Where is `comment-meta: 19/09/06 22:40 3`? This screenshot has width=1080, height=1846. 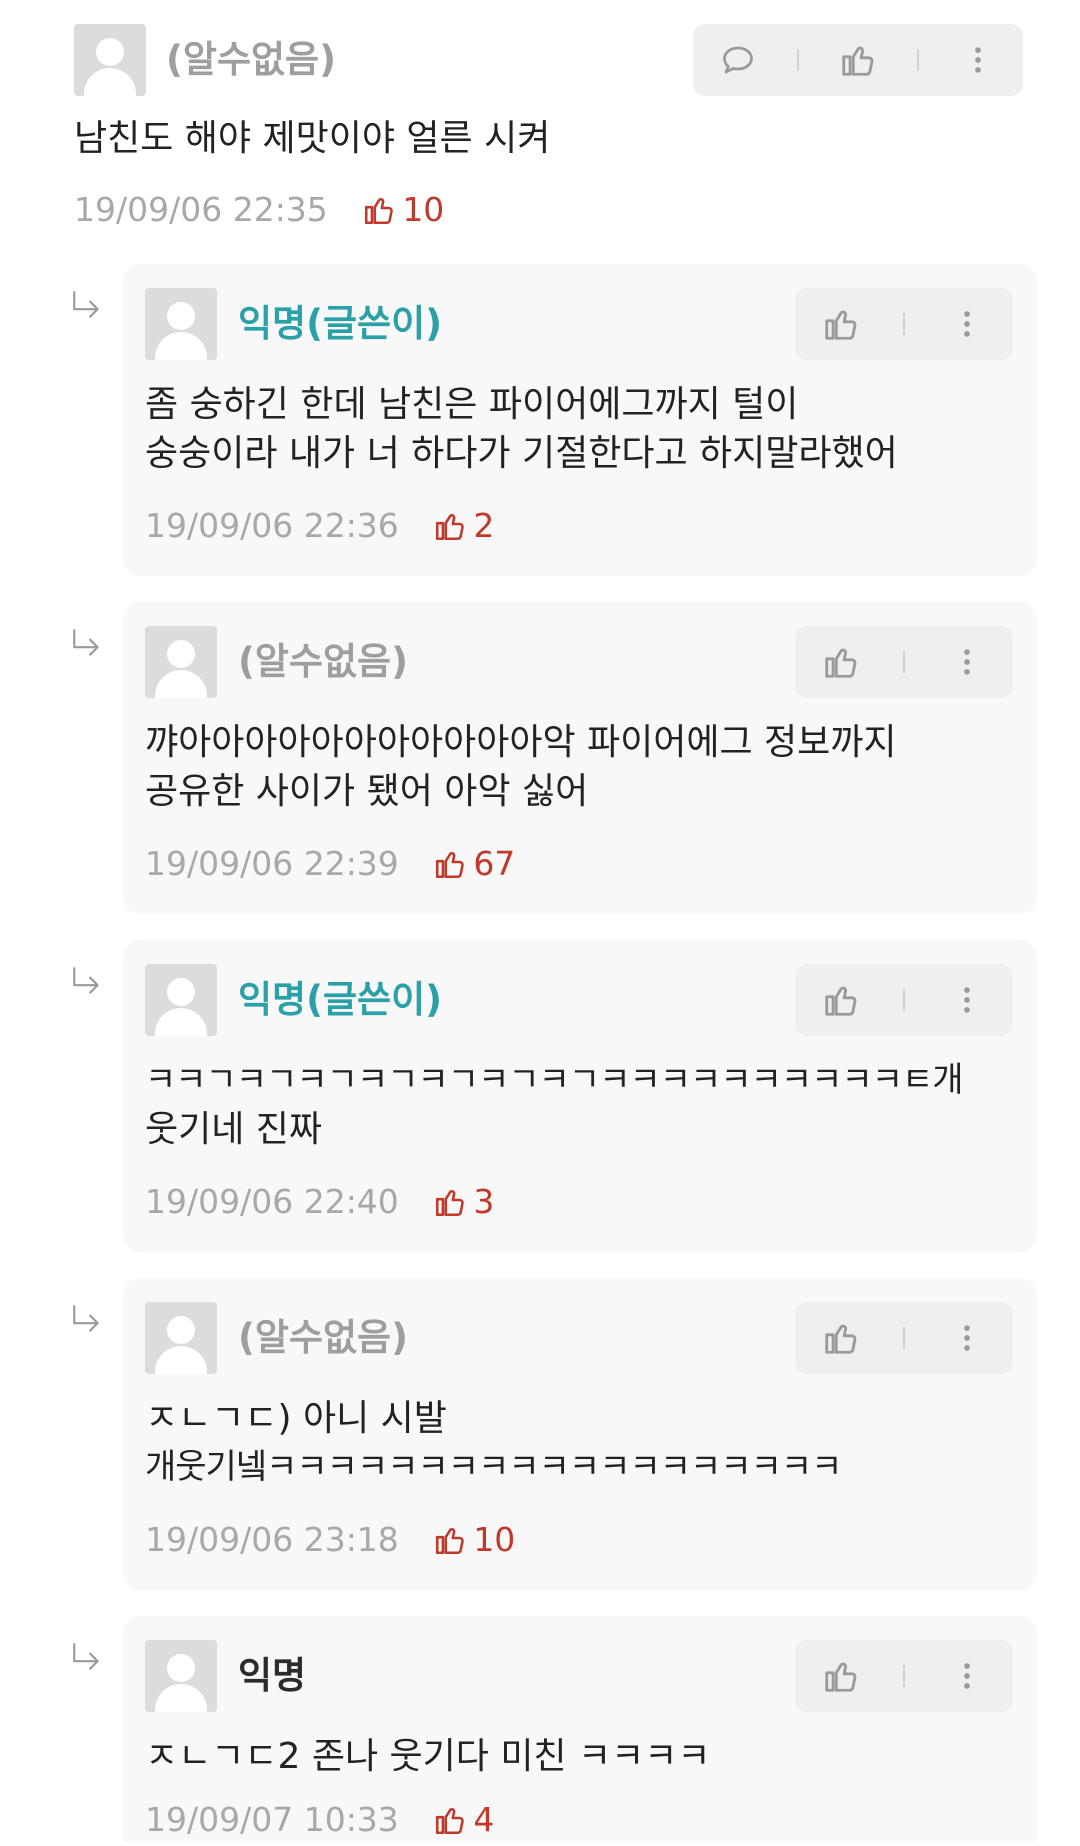 comment-meta: 19/09/06 22:40 3 is located at coordinates (319, 1205).